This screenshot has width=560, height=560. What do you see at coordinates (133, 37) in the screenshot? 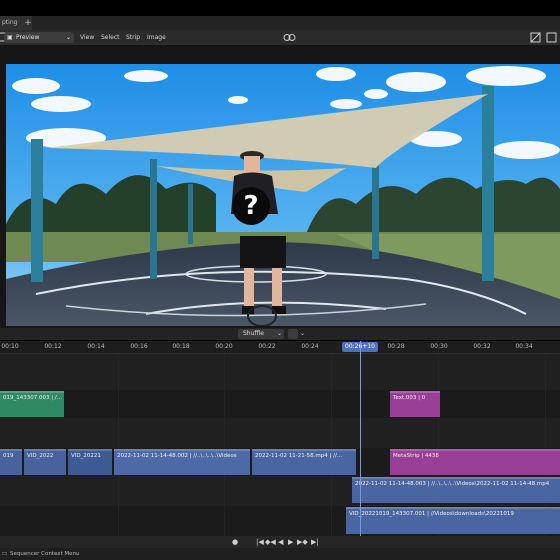
I see `menu-strip: Strip` at bounding box center [133, 37].